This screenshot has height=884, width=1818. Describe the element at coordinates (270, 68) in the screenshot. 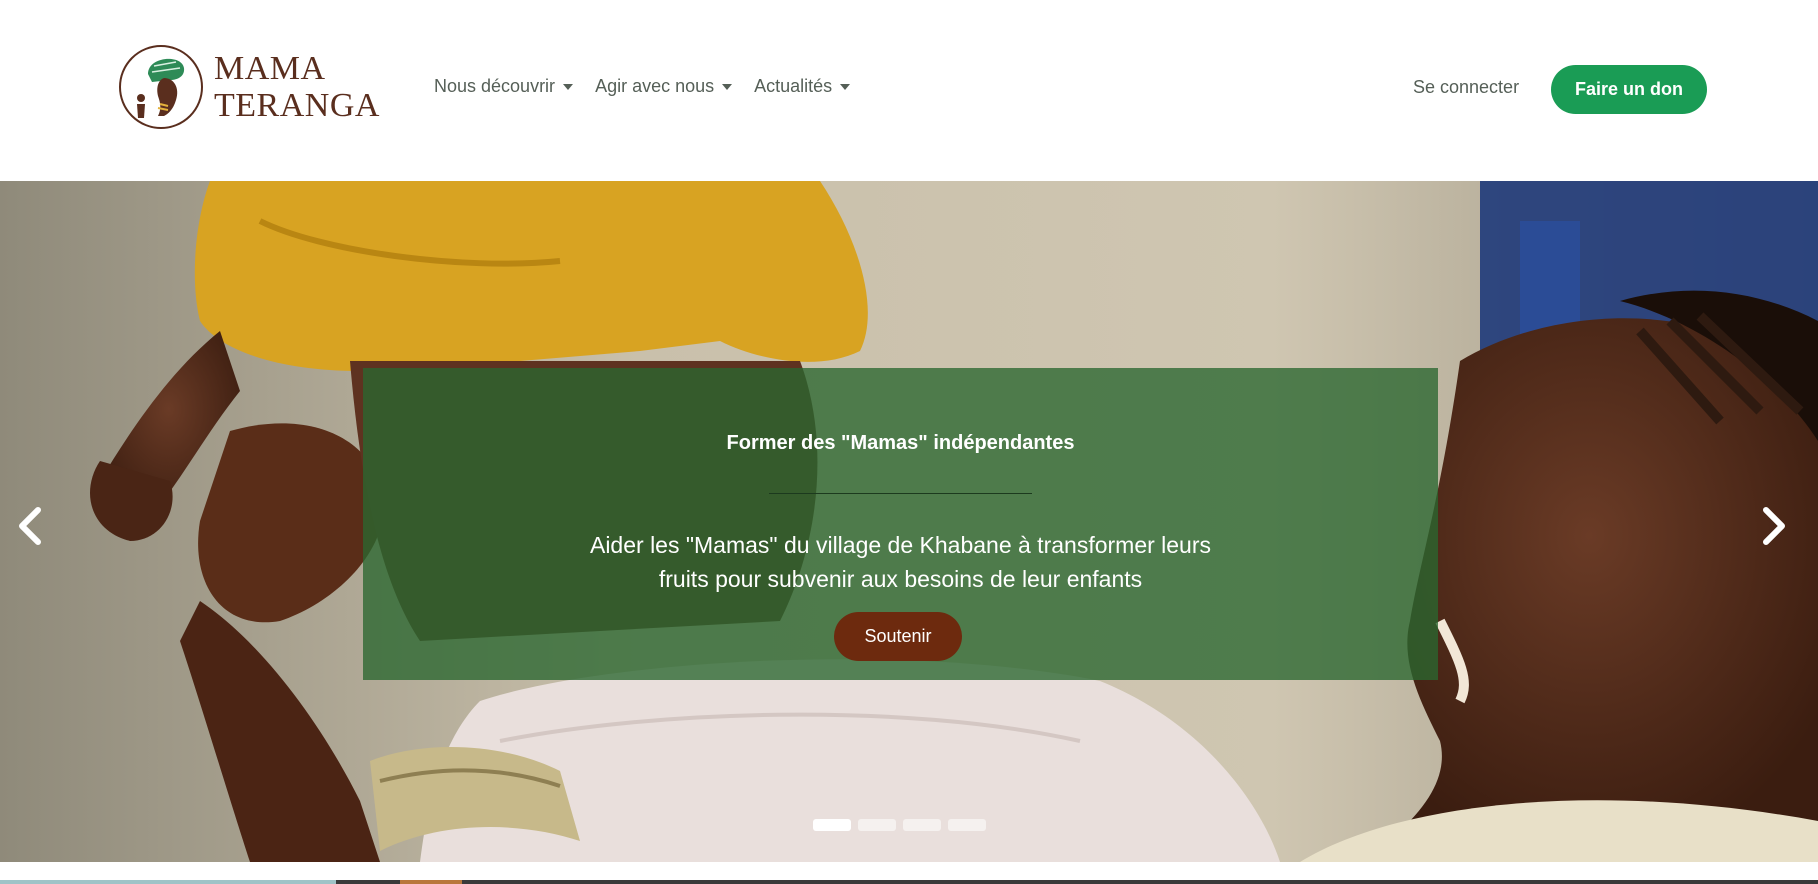

I see `brand-line-1: MAMA` at that location.